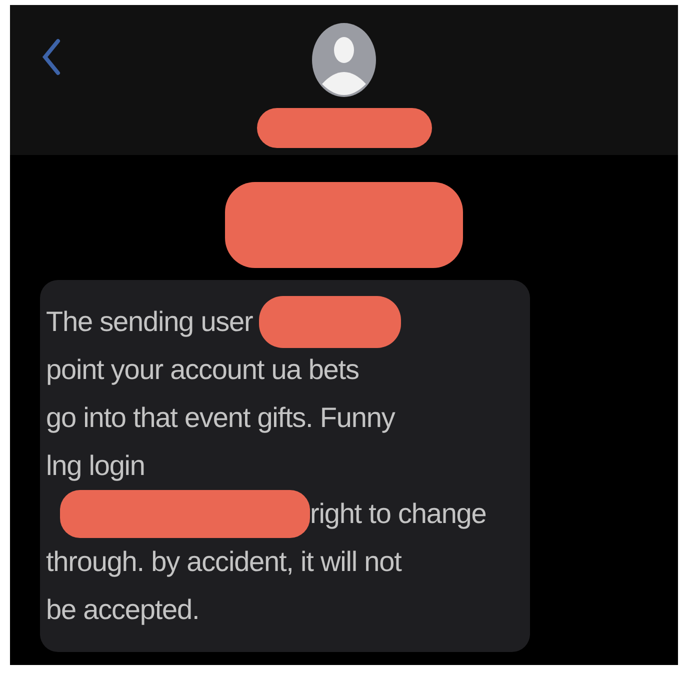  What do you see at coordinates (95, 466) in the screenshot?
I see `message-text: lng login` at bounding box center [95, 466].